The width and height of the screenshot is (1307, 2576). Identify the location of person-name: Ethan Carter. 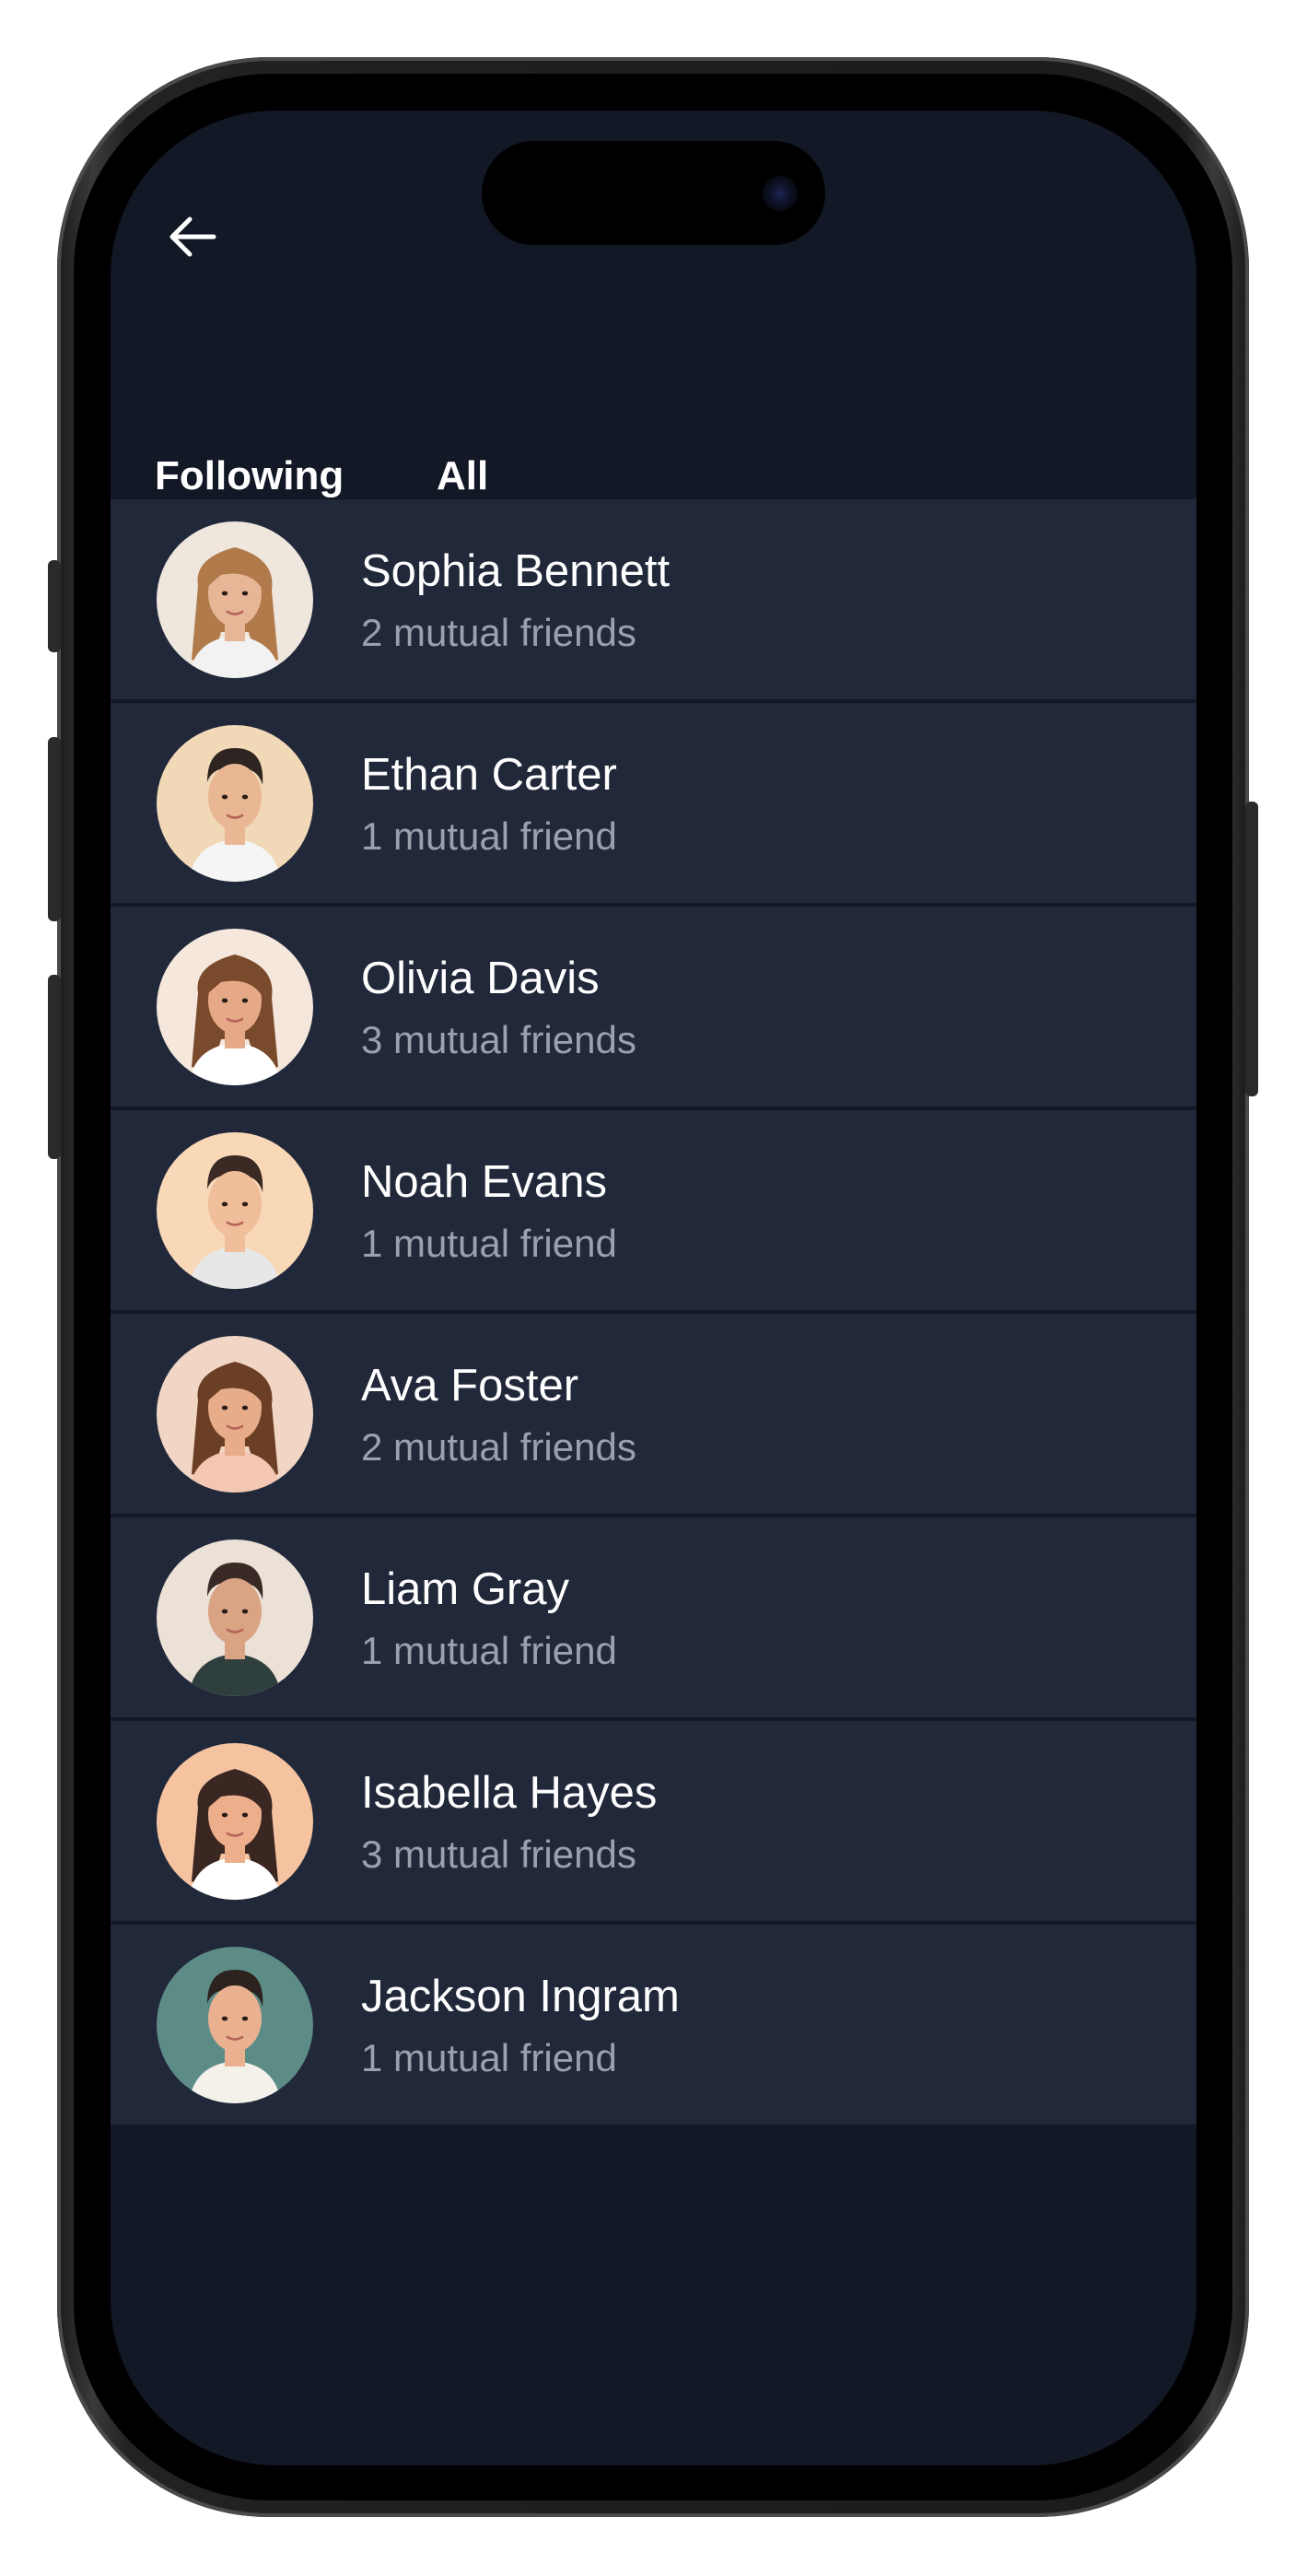
(489, 775).